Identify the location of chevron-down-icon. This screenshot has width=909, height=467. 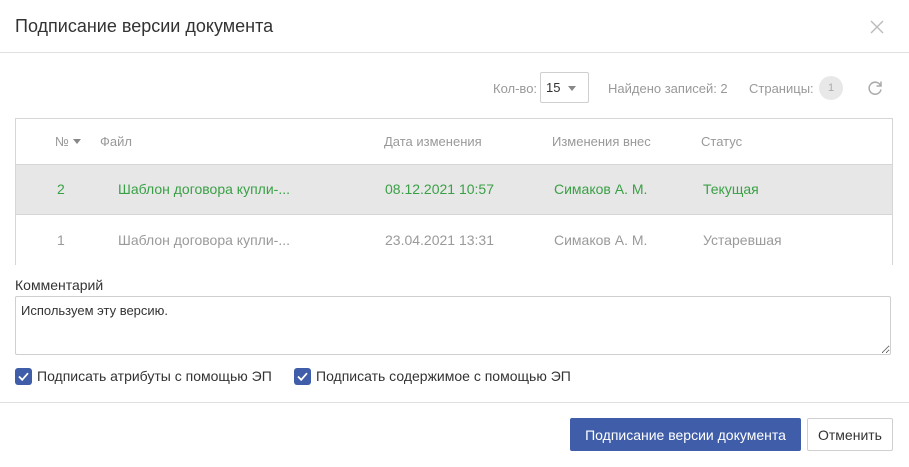
(572, 88).